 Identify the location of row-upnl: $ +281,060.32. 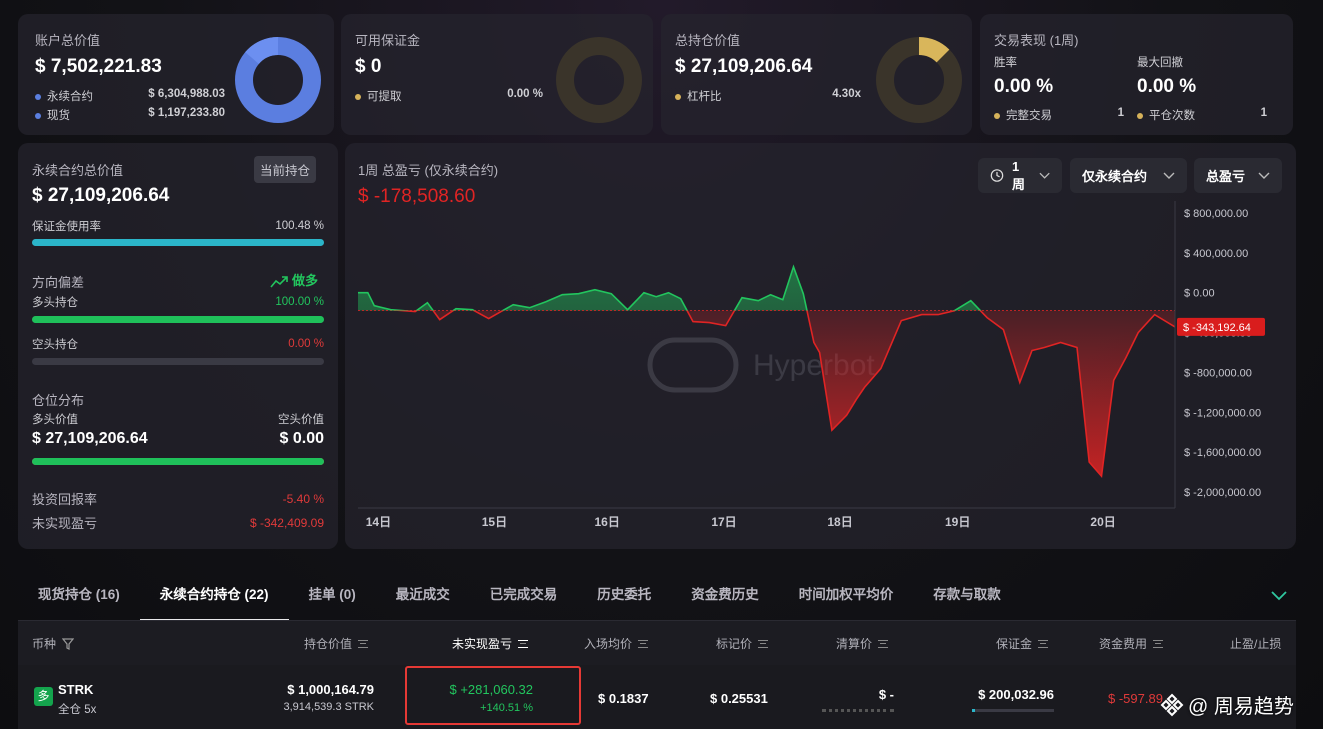
(491, 689).